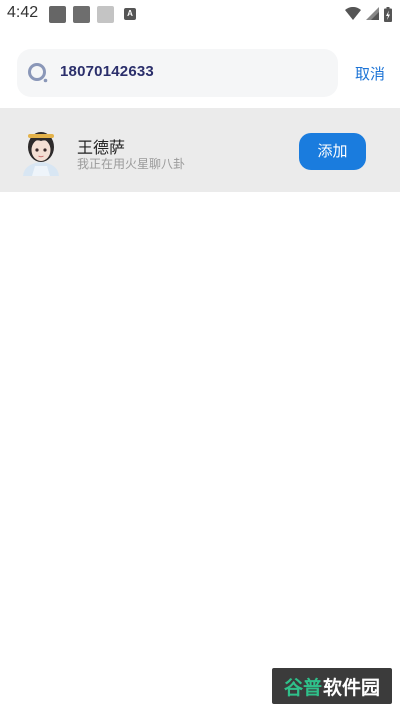 The height and width of the screenshot is (711, 400). What do you see at coordinates (177, 73) in the screenshot?
I see `search-box: 18070142633` at bounding box center [177, 73].